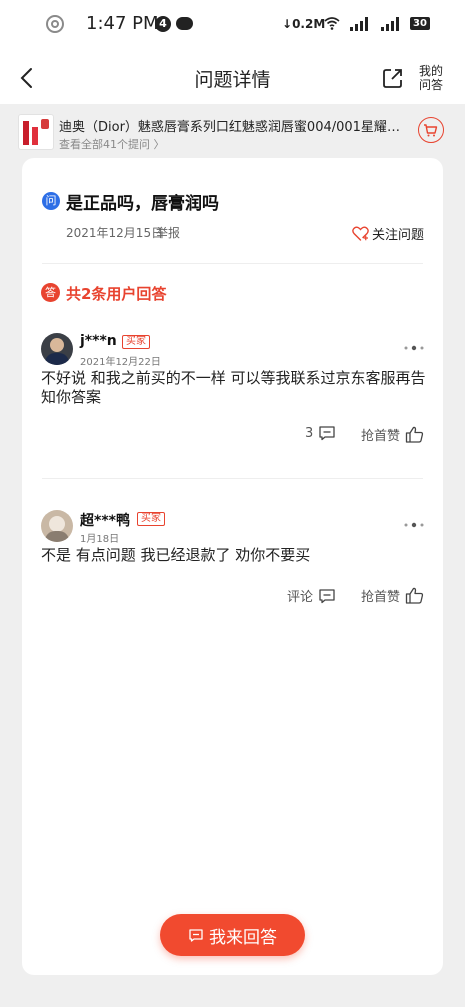  I want to click on report-link: 举报, so click(168, 232).